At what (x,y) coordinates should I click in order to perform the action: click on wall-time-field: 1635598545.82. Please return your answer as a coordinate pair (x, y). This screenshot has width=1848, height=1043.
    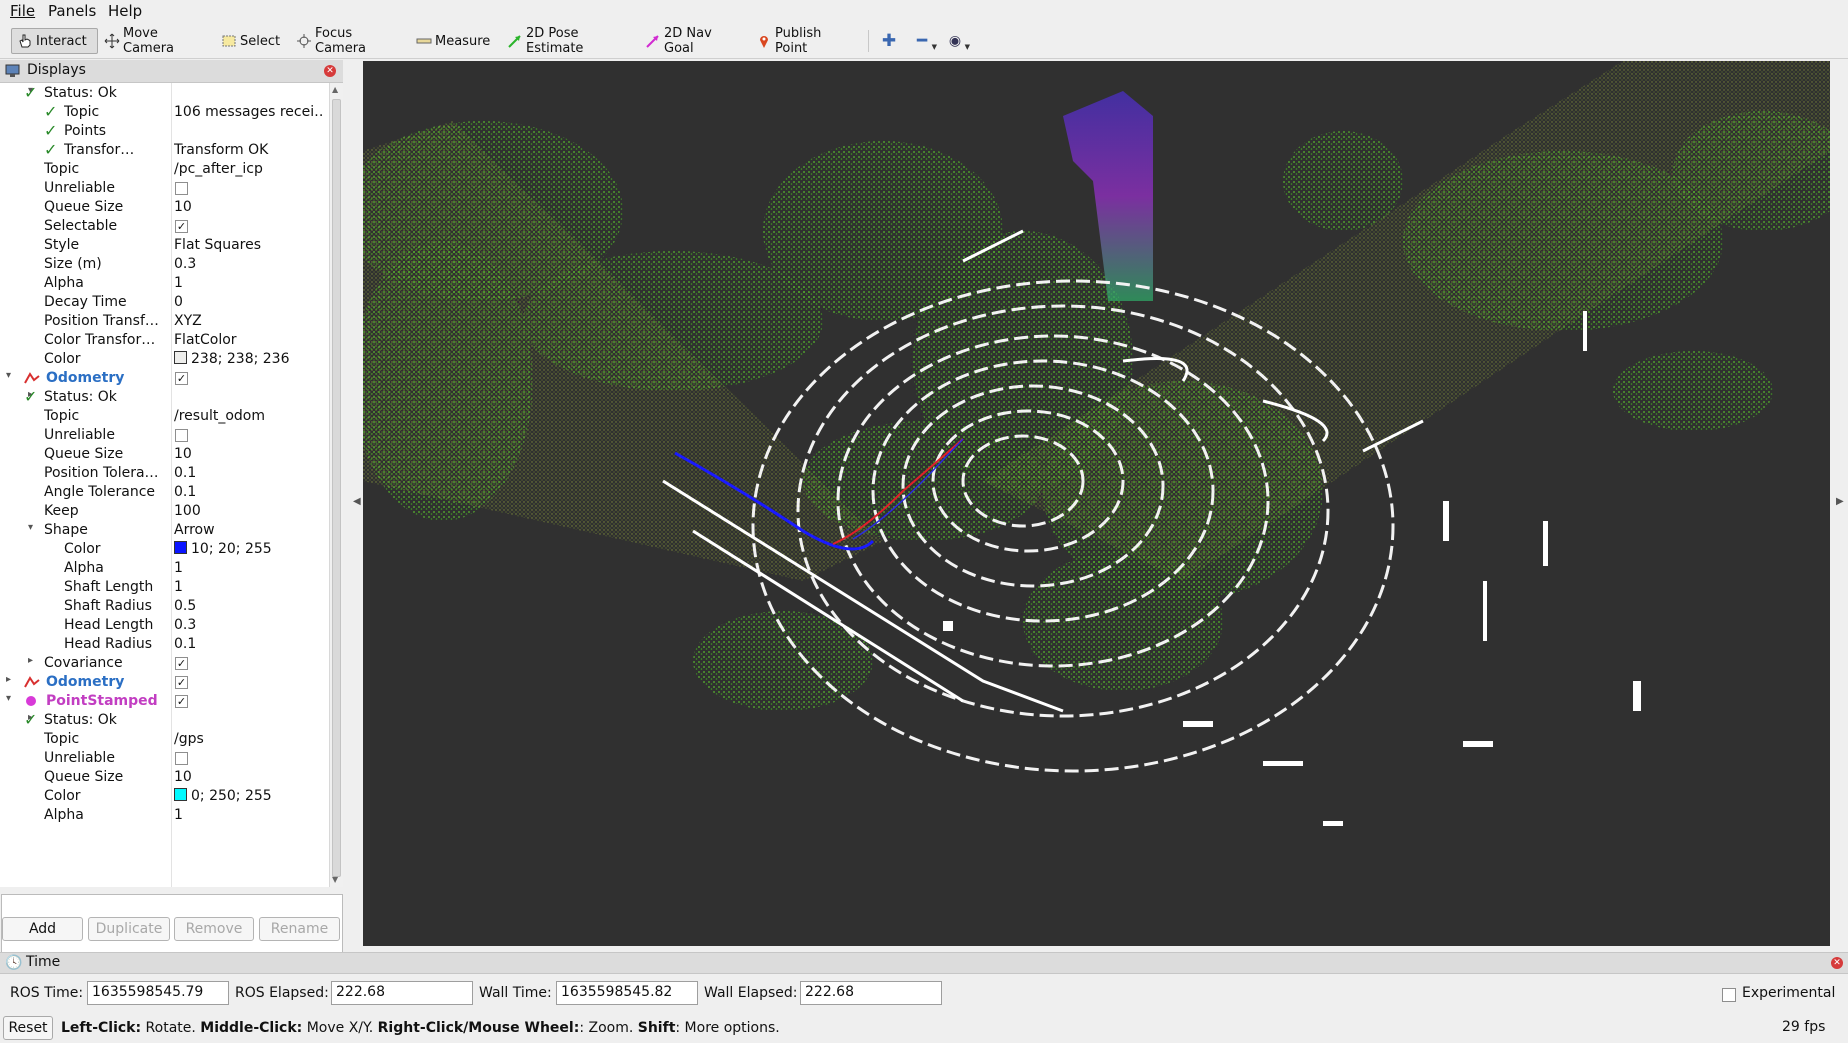
    Looking at the image, I should click on (627, 993).